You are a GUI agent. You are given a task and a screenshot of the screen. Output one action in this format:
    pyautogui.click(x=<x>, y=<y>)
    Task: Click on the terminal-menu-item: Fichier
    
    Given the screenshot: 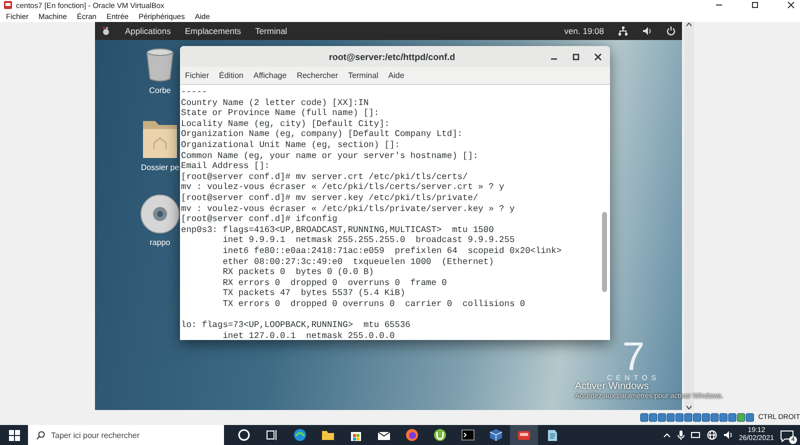 What is the action you would take?
    pyautogui.click(x=197, y=75)
    